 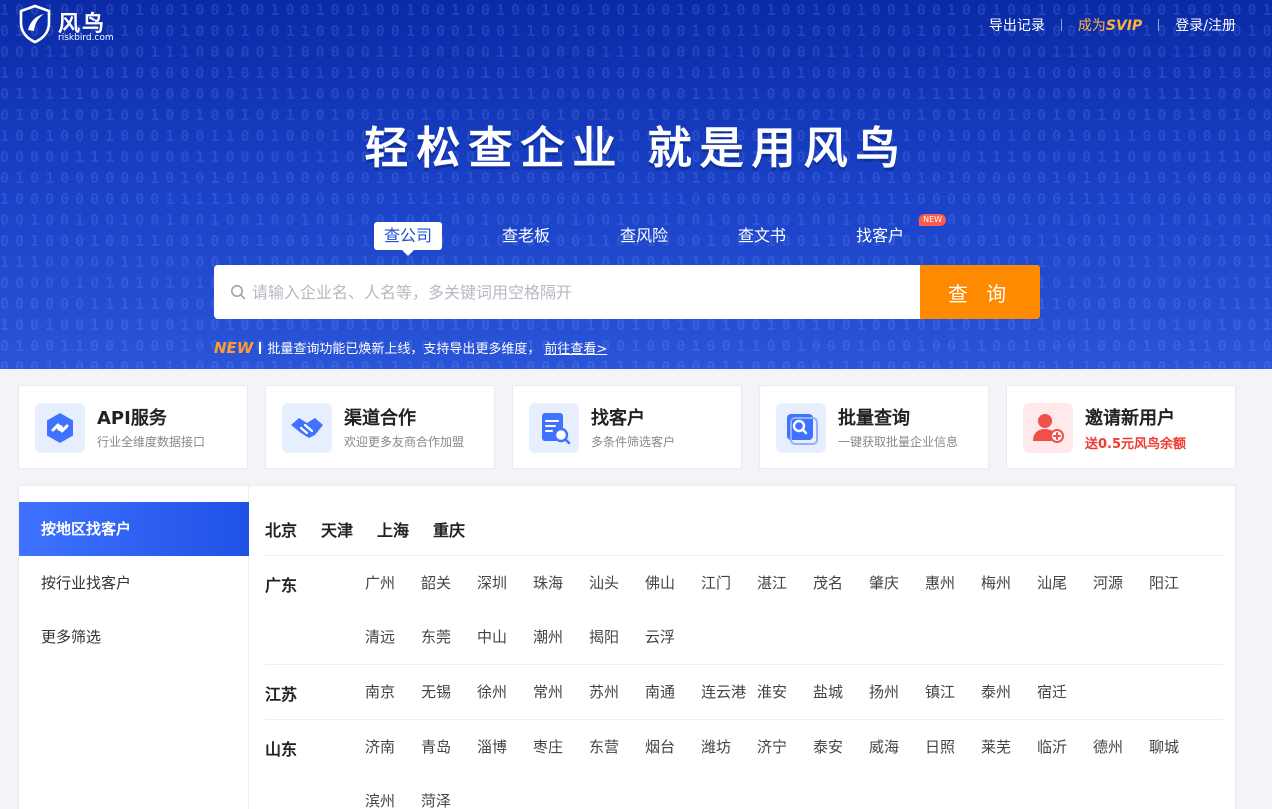 What do you see at coordinates (132, 418) in the screenshot?
I see `card-title: API服务` at bounding box center [132, 418].